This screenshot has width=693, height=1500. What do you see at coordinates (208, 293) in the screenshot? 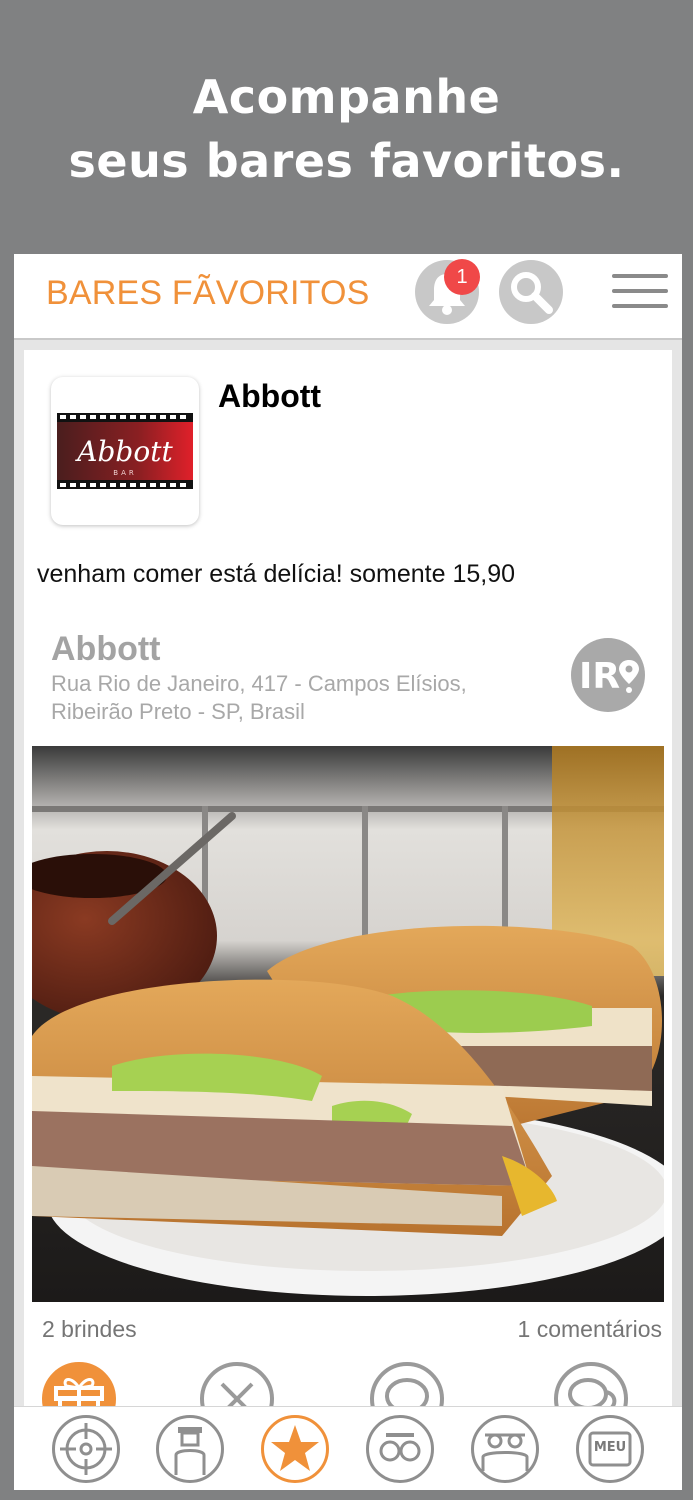
I see `page-title: BARES FÃVORITOS` at bounding box center [208, 293].